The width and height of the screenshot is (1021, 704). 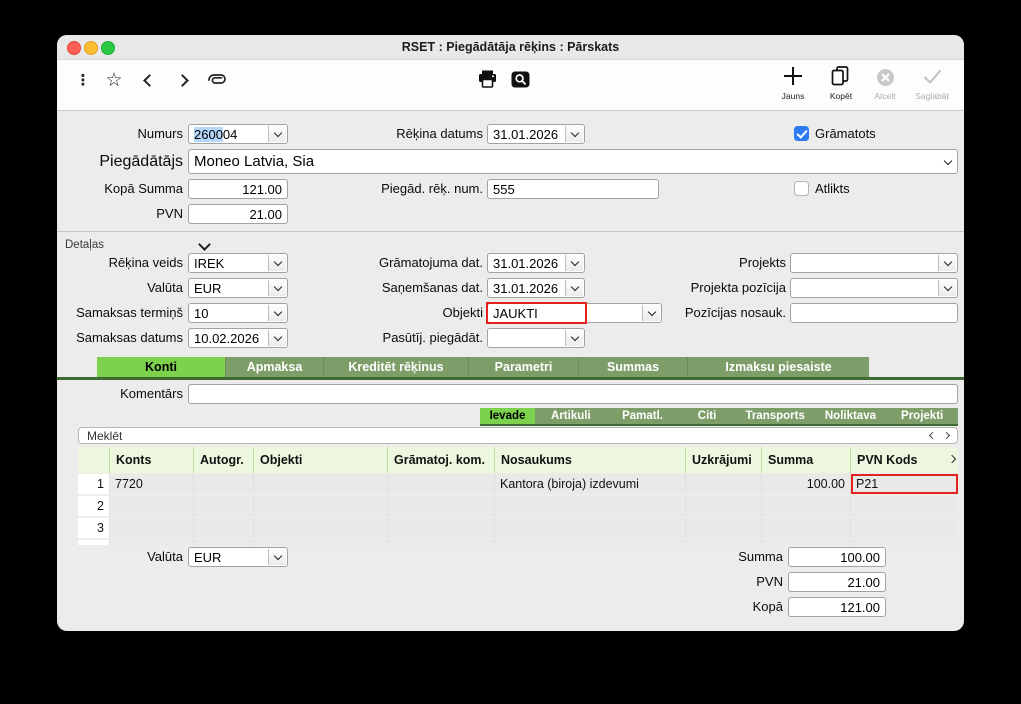 I want to click on nav-forward-icon, so click(x=182, y=80).